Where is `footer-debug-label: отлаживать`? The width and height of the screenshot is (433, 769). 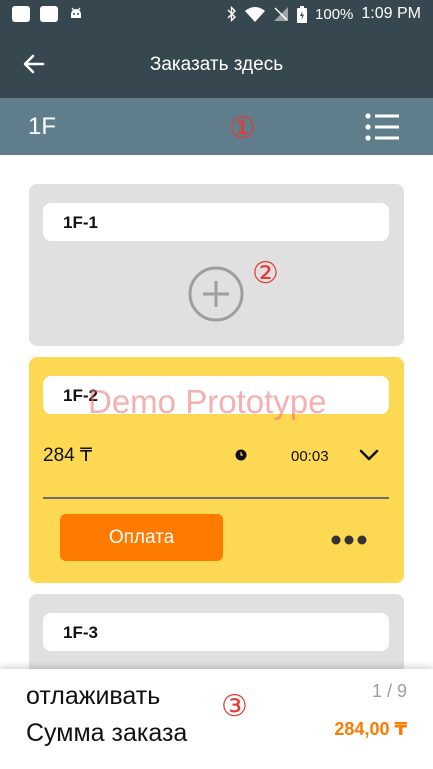
footer-debug-label: отлаживать is located at coordinates (93, 696).